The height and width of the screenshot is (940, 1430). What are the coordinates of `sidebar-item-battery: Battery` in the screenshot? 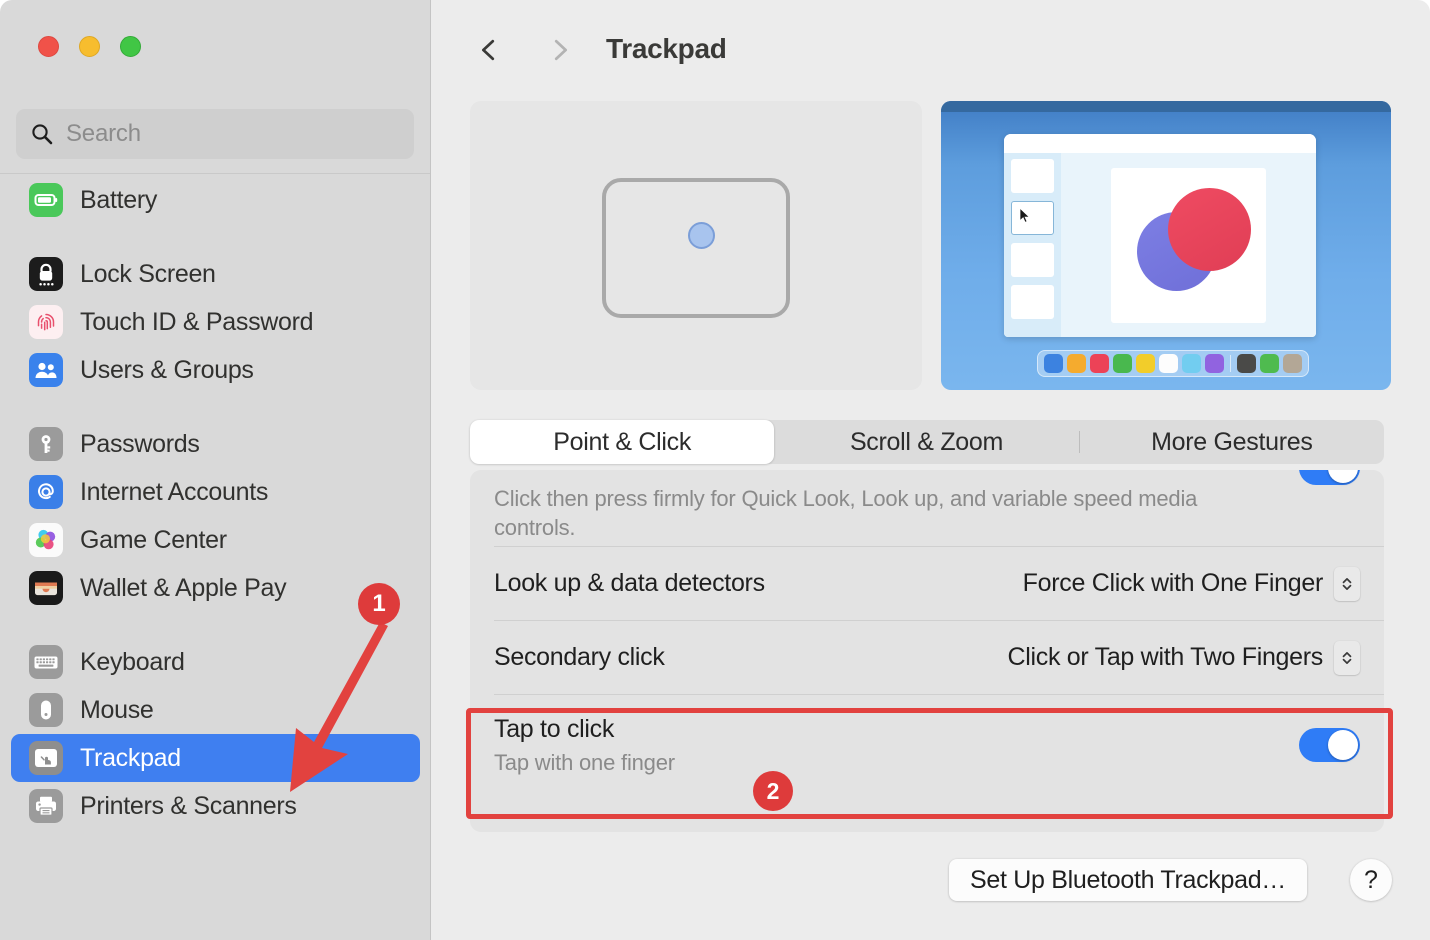 It's located at (215, 200).